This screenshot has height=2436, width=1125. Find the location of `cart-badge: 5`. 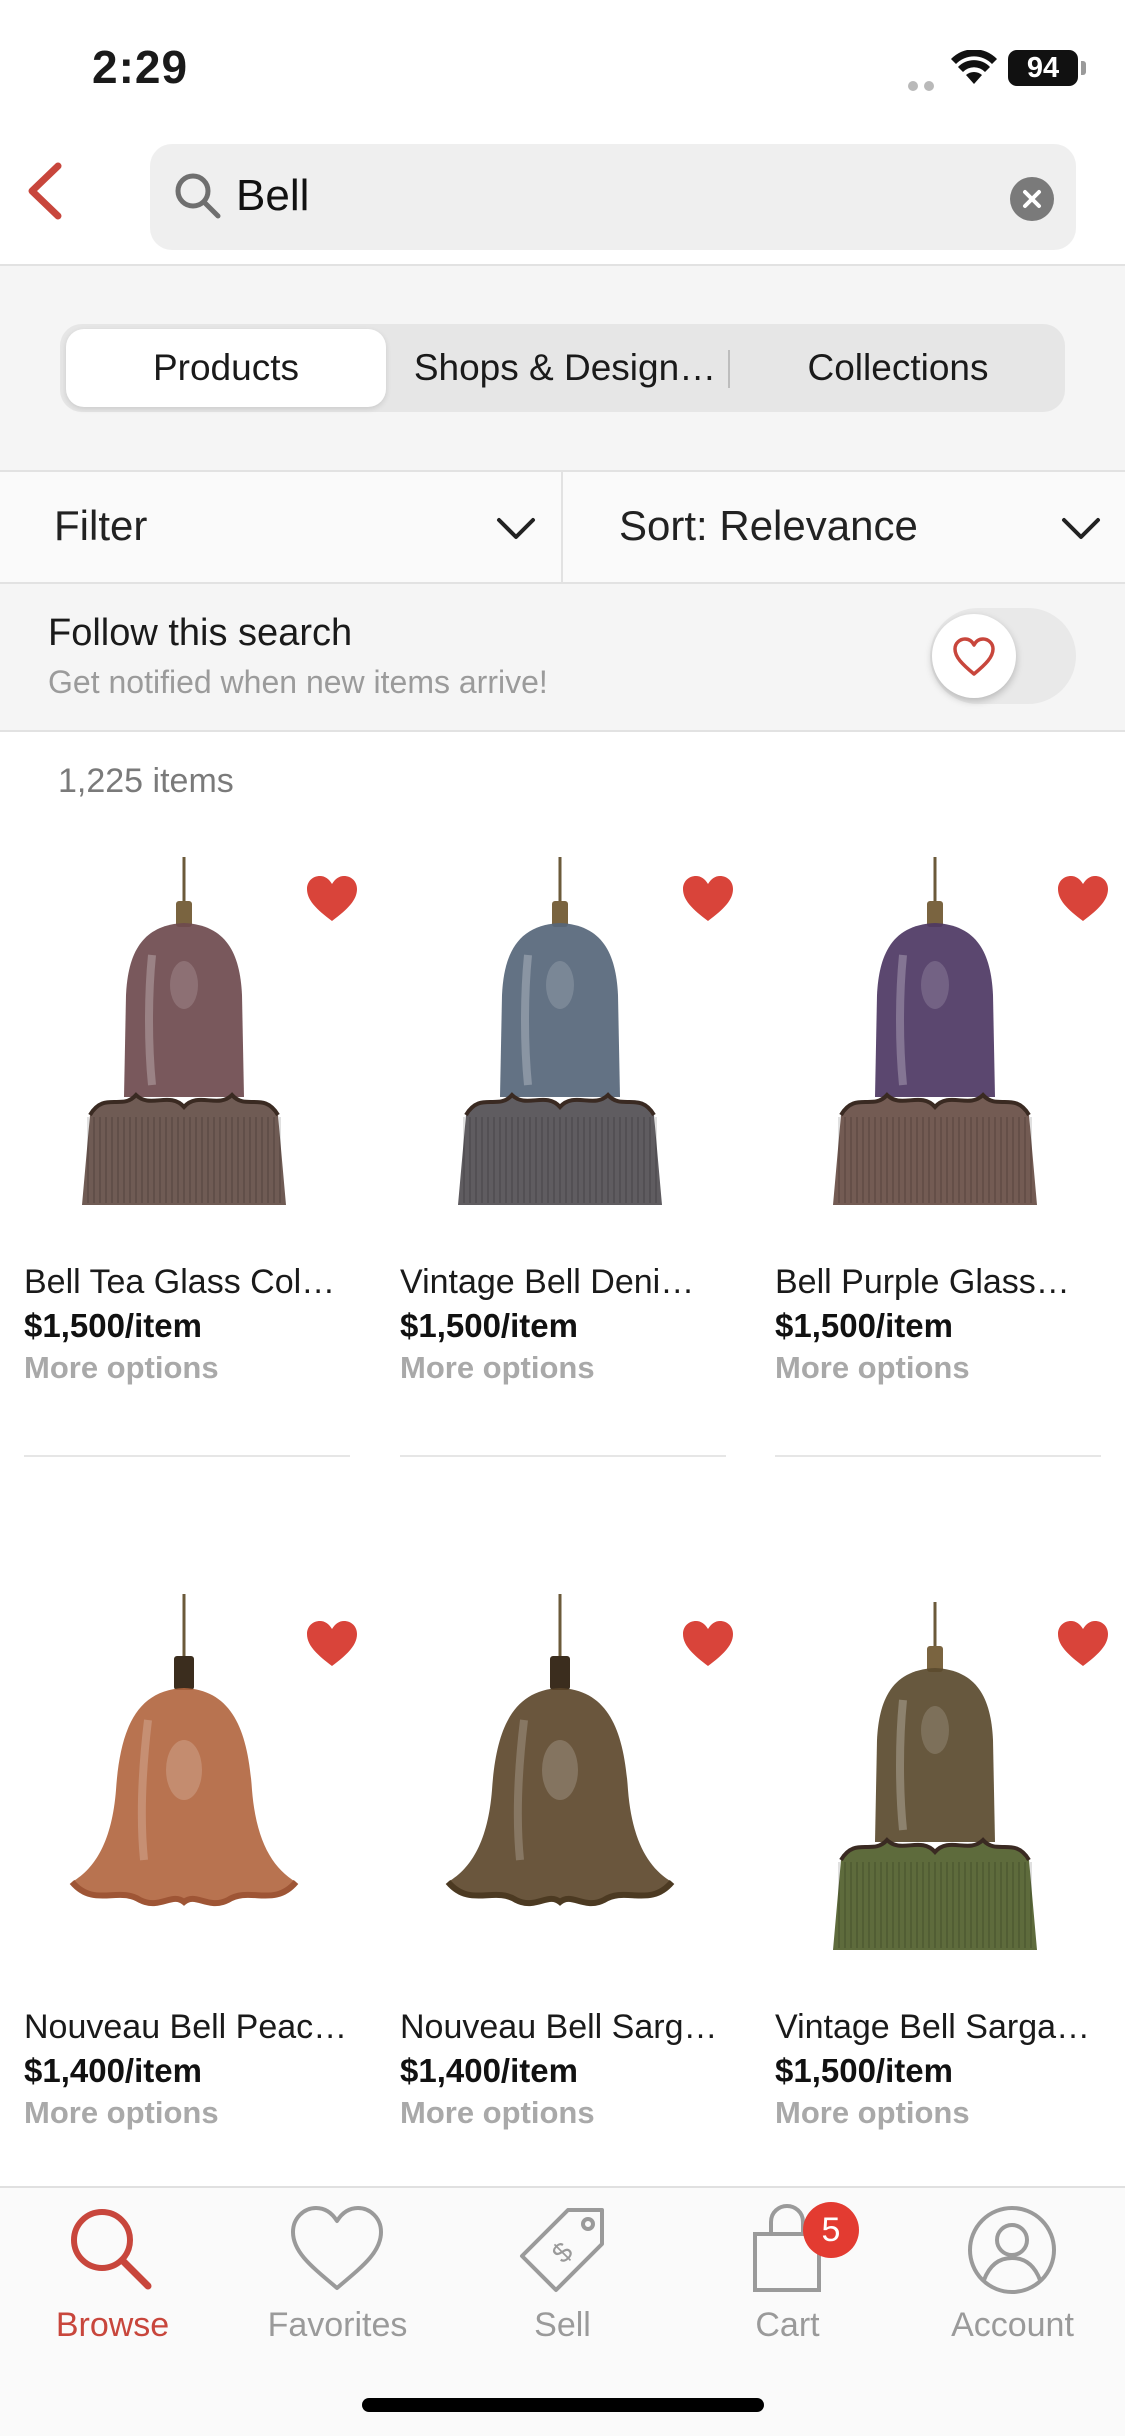

cart-badge: 5 is located at coordinates (831, 2230).